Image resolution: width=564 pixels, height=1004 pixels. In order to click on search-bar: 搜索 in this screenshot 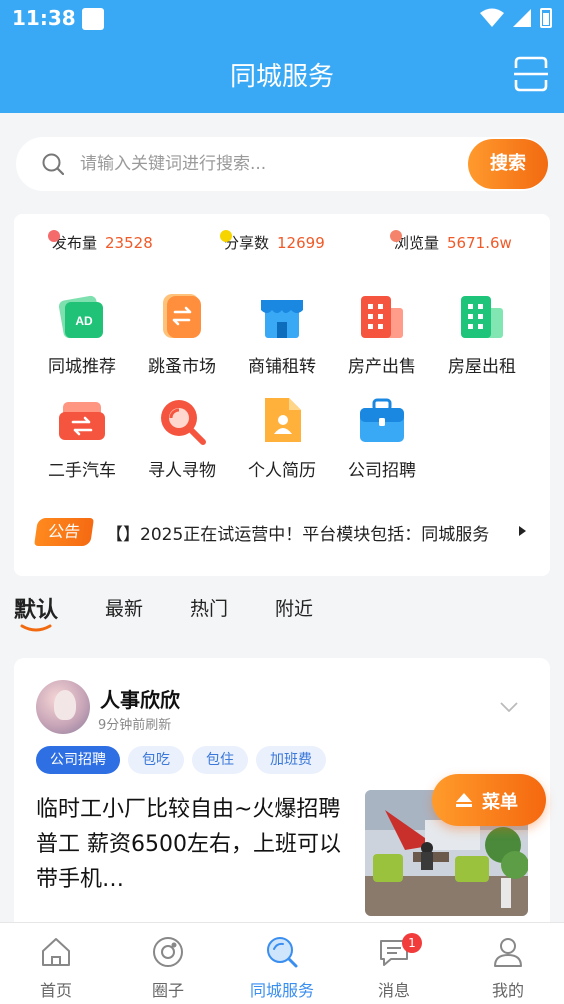, I will do `click(282, 164)`.